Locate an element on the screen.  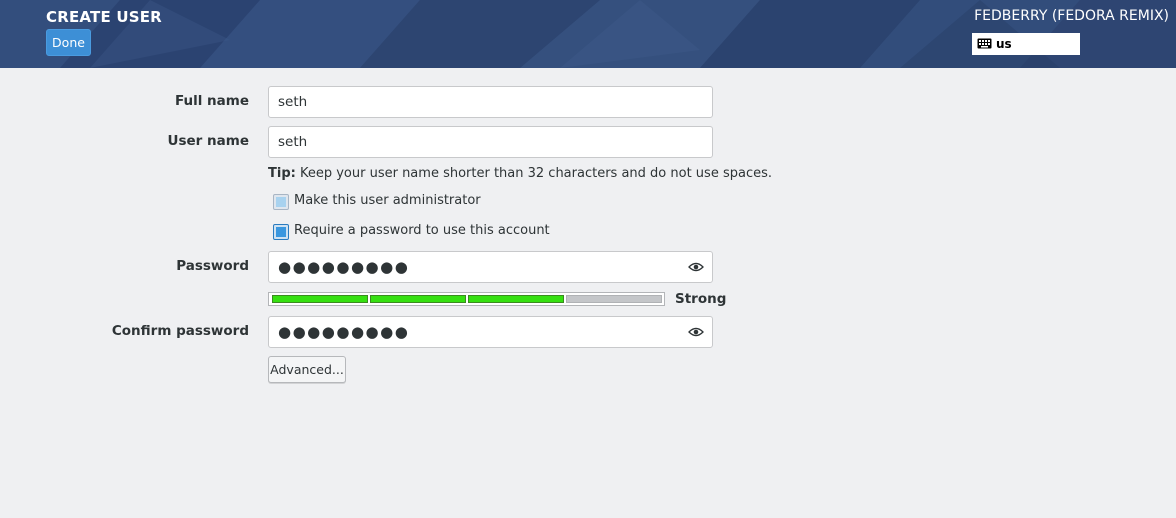
password-value: ●●●●●●●●● is located at coordinates (344, 267).